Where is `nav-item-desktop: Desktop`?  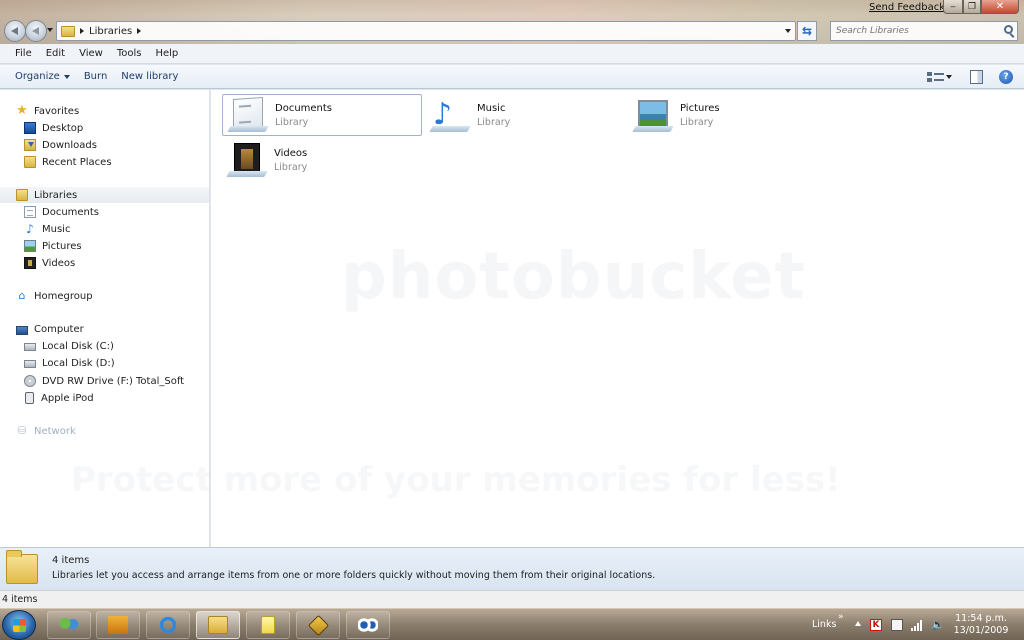 nav-item-desktop: Desktop is located at coordinates (53, 128).